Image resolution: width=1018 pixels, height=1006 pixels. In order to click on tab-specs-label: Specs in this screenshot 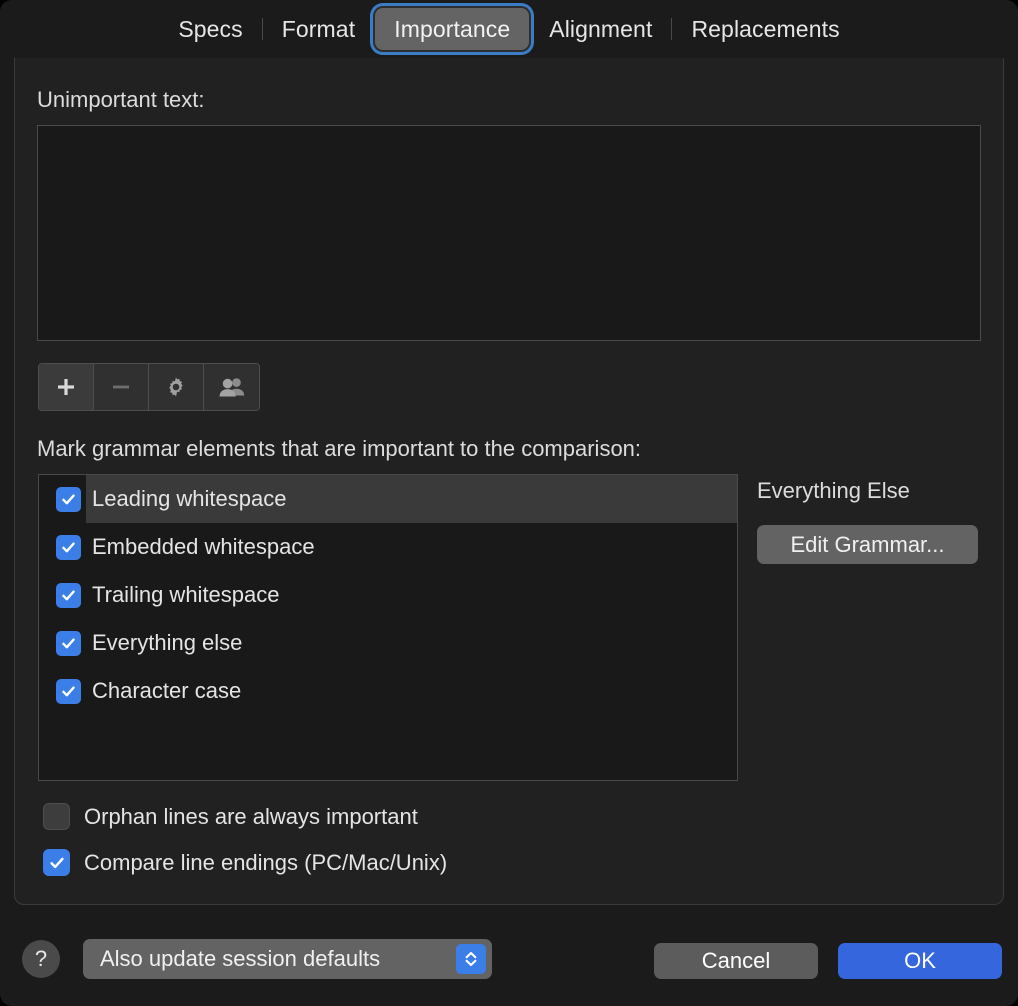, I will do `click(210, 28)`.